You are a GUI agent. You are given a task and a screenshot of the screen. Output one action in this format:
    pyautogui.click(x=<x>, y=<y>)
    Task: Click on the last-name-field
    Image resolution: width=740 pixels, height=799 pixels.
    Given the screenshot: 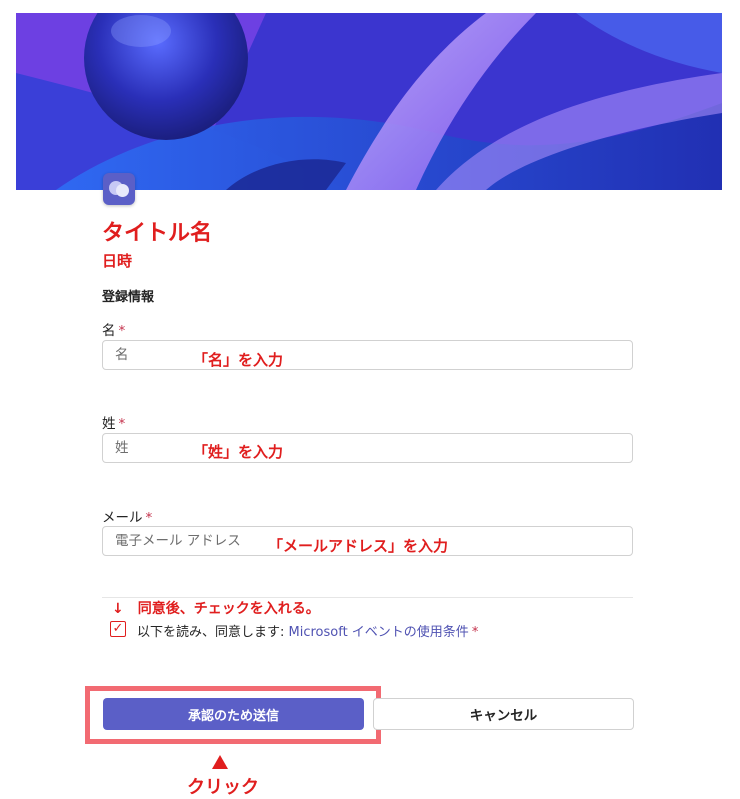 What is the action you would take?
    pyautogui.click(x=367, y=448)
    